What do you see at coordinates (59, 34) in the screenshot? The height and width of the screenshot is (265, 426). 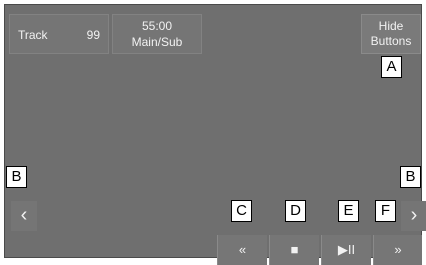 I see `track-info: Track 99` at bounding box center [59, 34].